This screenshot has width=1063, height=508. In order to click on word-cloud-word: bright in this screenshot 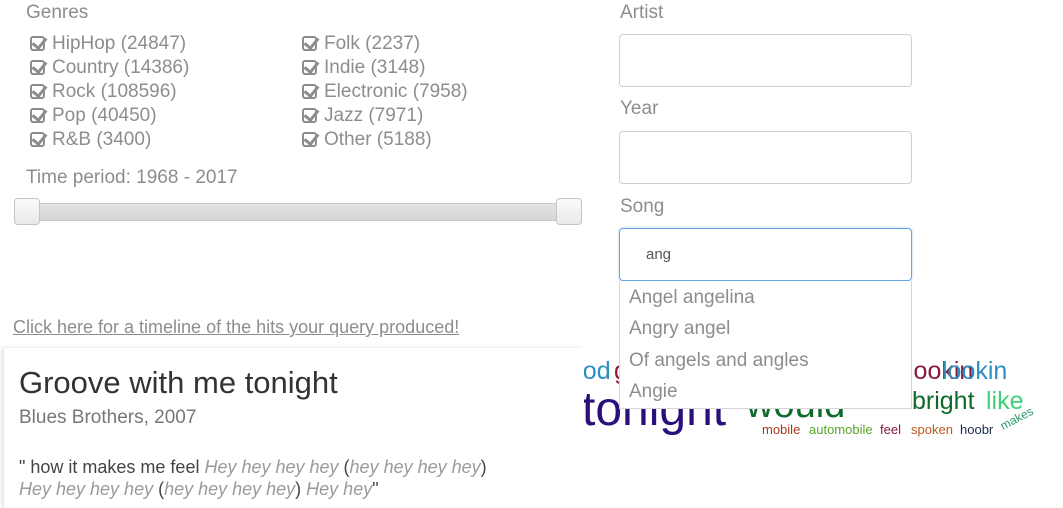, I will do `click(943, 401)`.